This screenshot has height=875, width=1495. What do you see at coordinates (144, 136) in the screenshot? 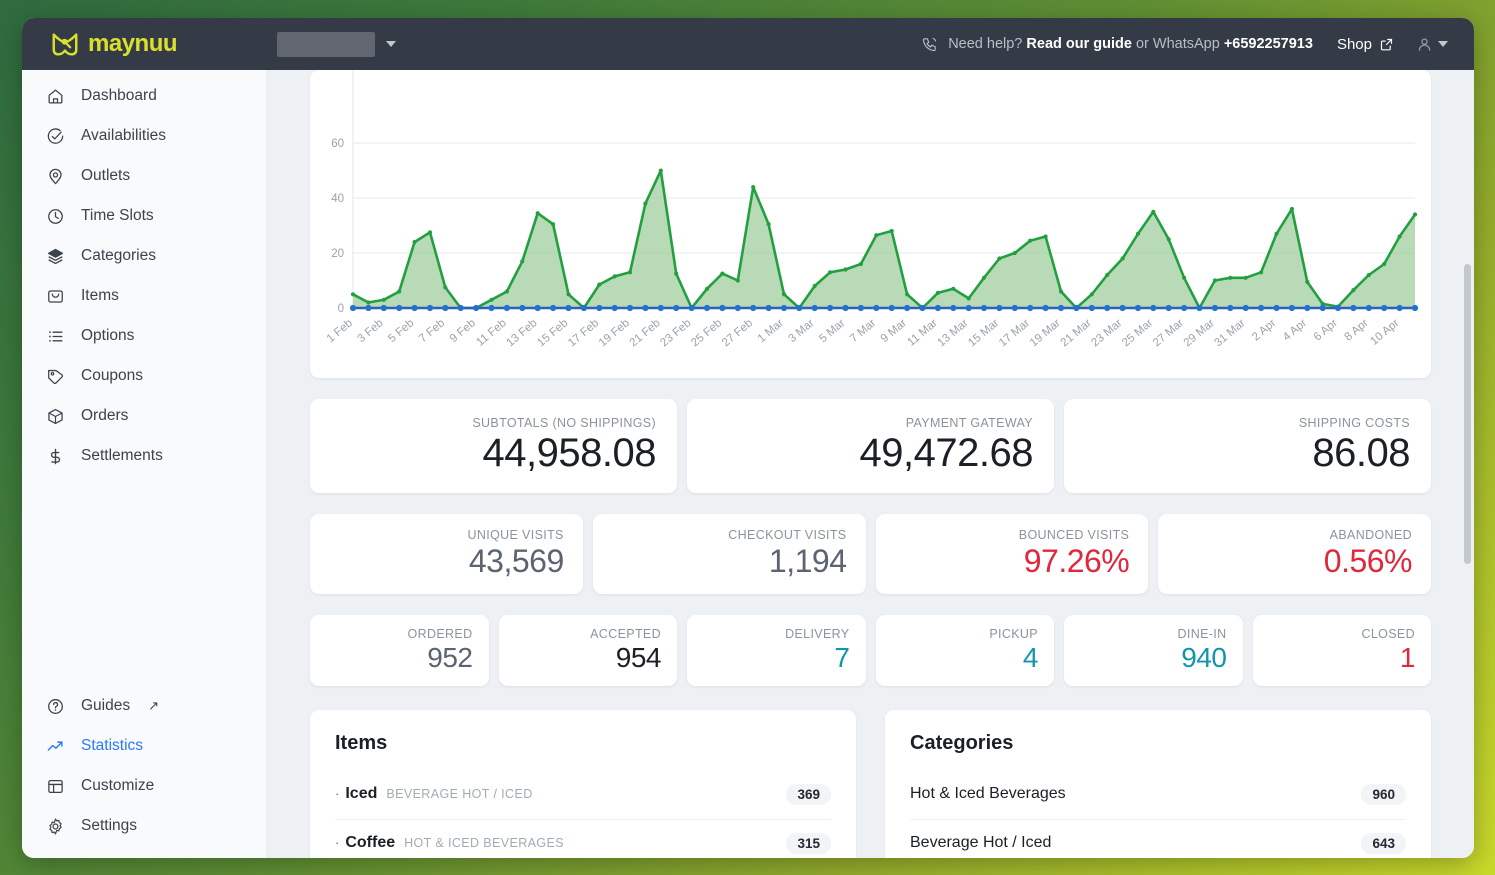
I see `sidebar-item-availabilities: Availabilities` at bounding box center [144, 136].